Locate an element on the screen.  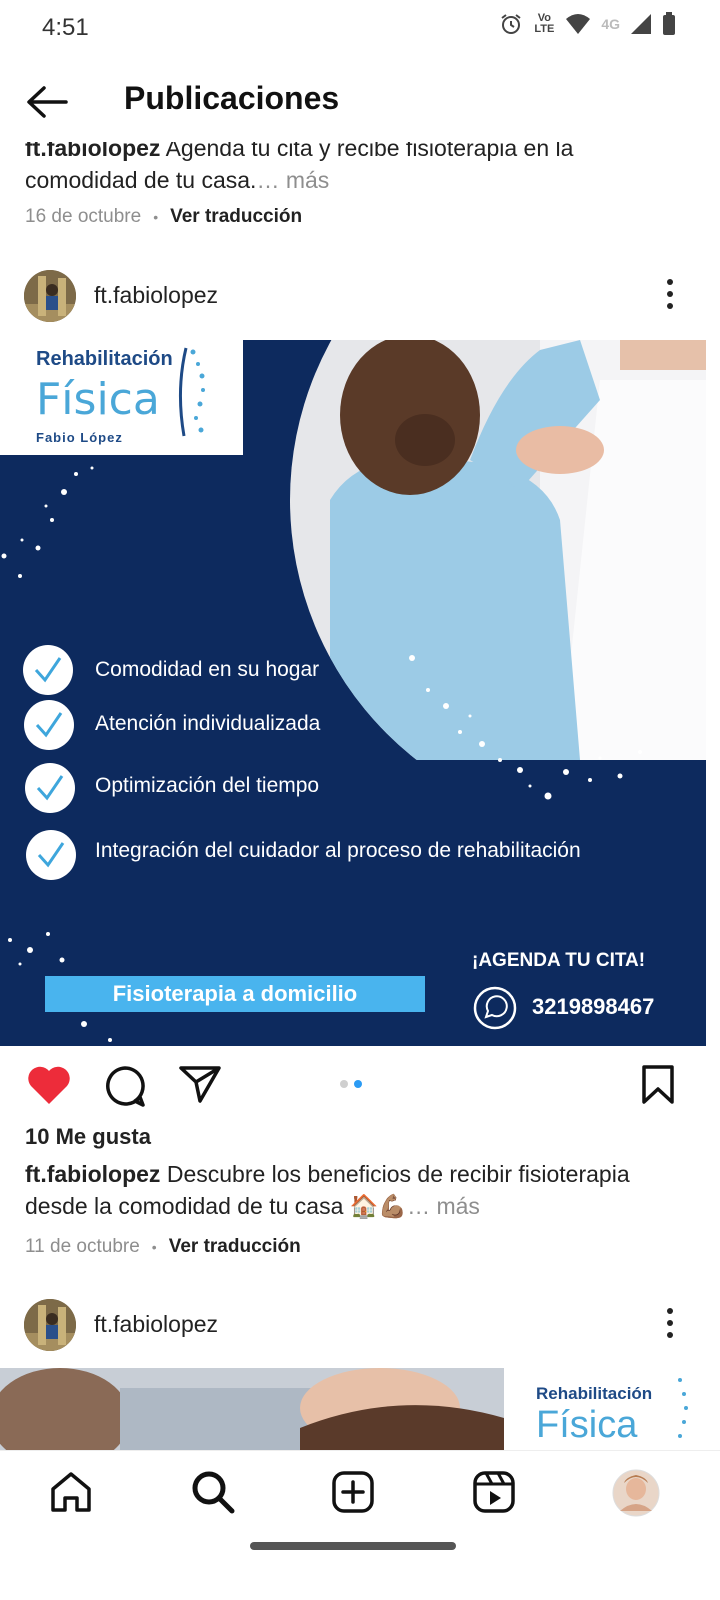
carousel-dot is located at coordinates (344, 1084).